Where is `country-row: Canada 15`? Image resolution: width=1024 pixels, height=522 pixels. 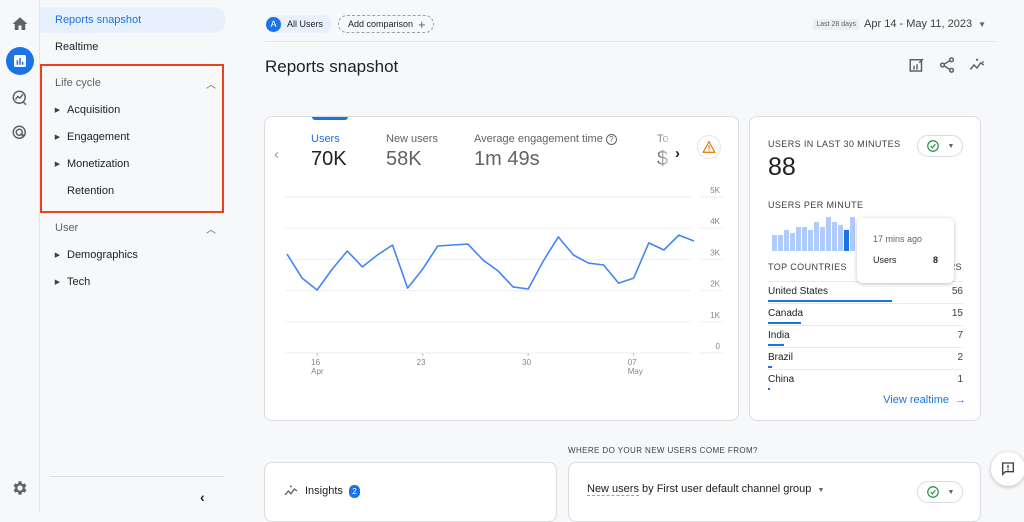 country-row: Canada 15 is located at coordinates (865, 314).